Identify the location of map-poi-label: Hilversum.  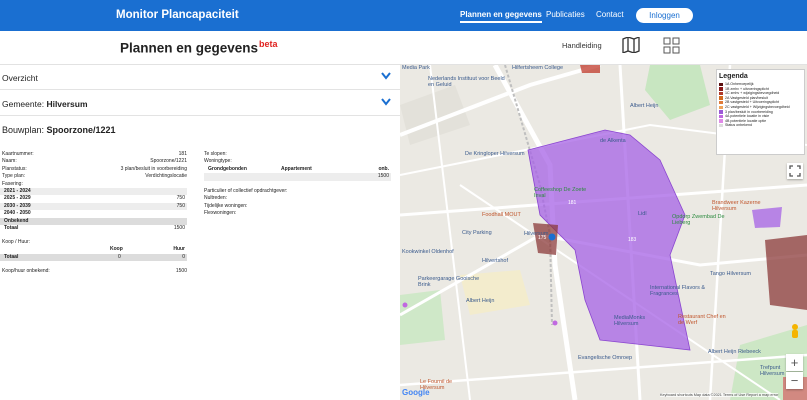
(536, 234).